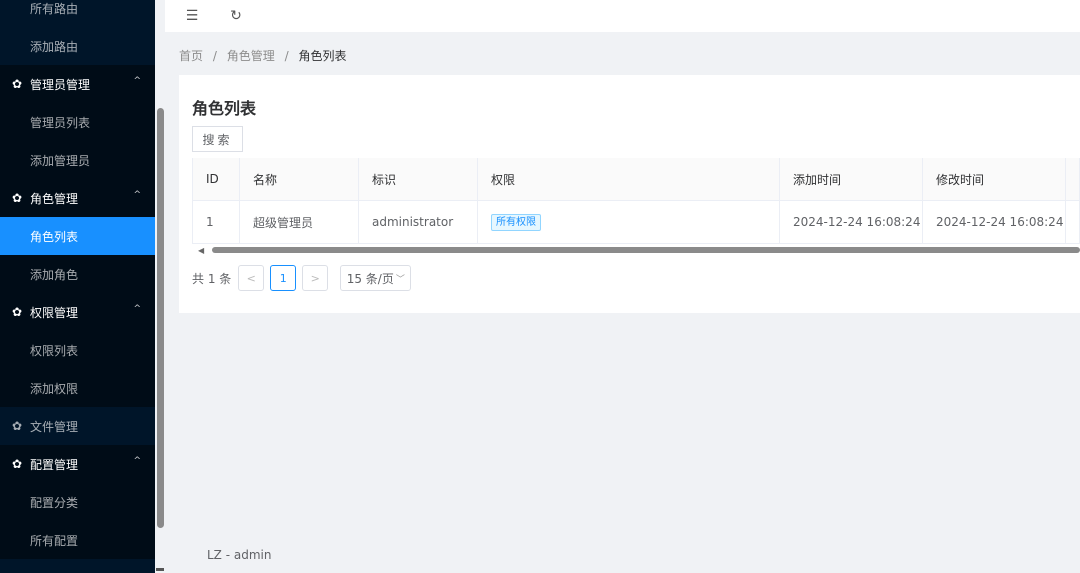 This screenshot has width=1080, height=573. I want to click on page-number-button: 1, so click(283, 278).